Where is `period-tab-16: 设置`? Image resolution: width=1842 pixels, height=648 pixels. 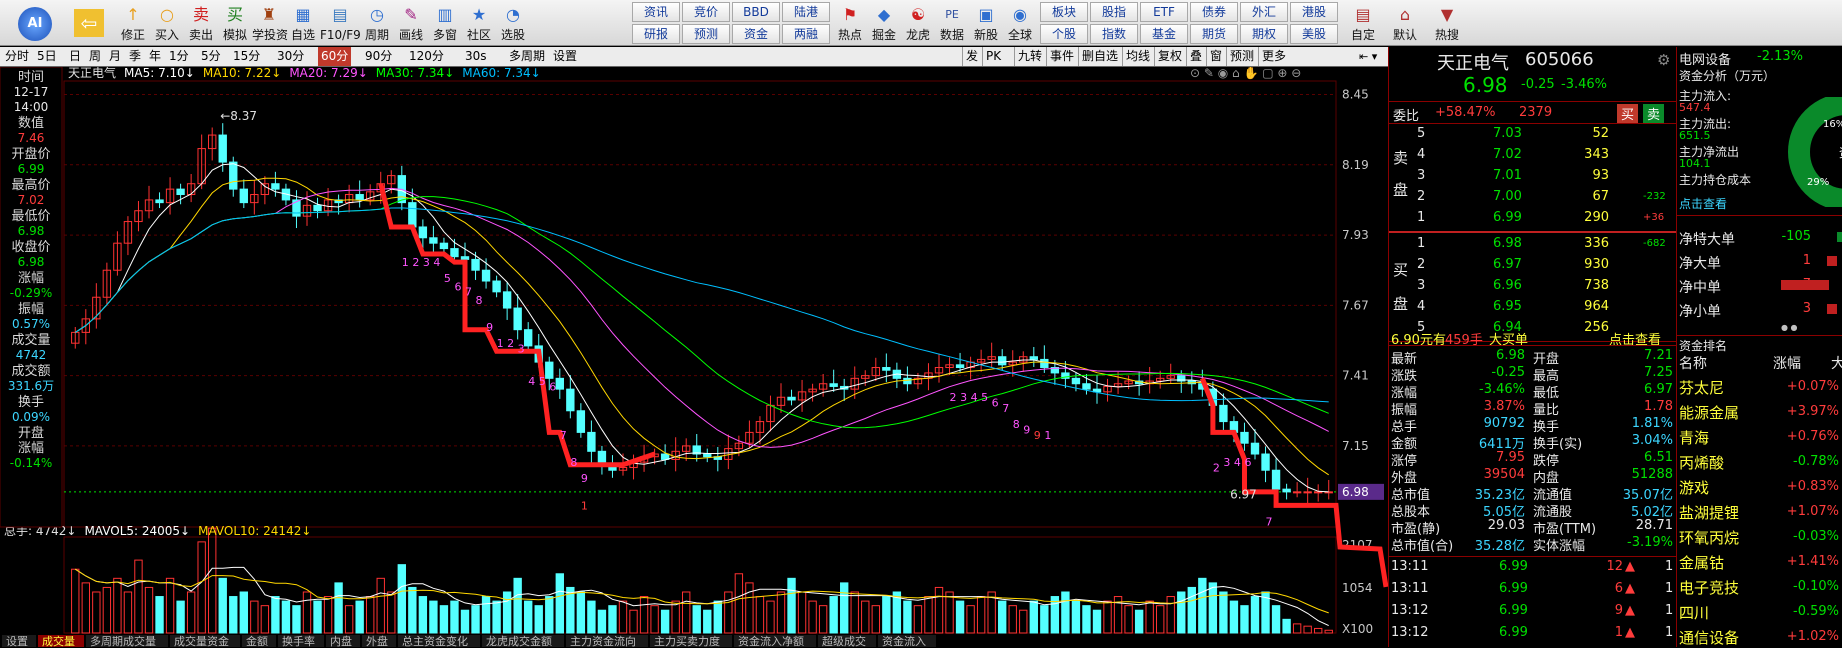
period-tab-16: 设置 is located at coordinates (565, 56).